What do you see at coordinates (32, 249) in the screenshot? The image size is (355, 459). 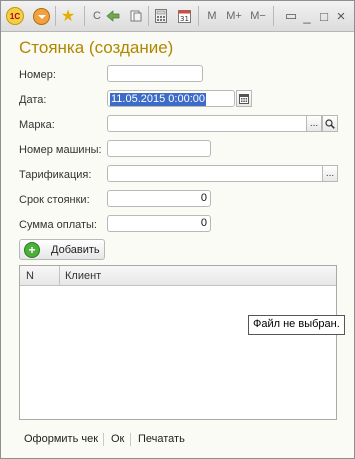 I see `add-plus-icon: +` at bounding box center [32, 249].